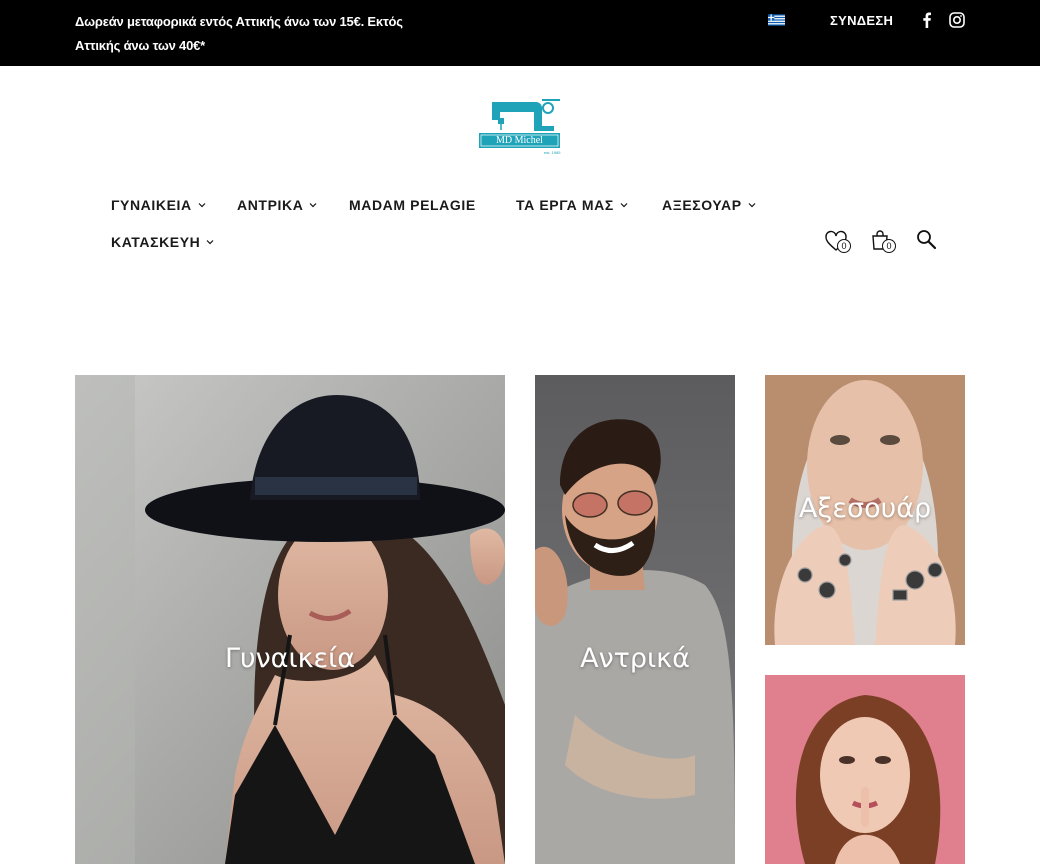 The image size is (1040, 864). I want to click on search-icon, so click(927, 240).